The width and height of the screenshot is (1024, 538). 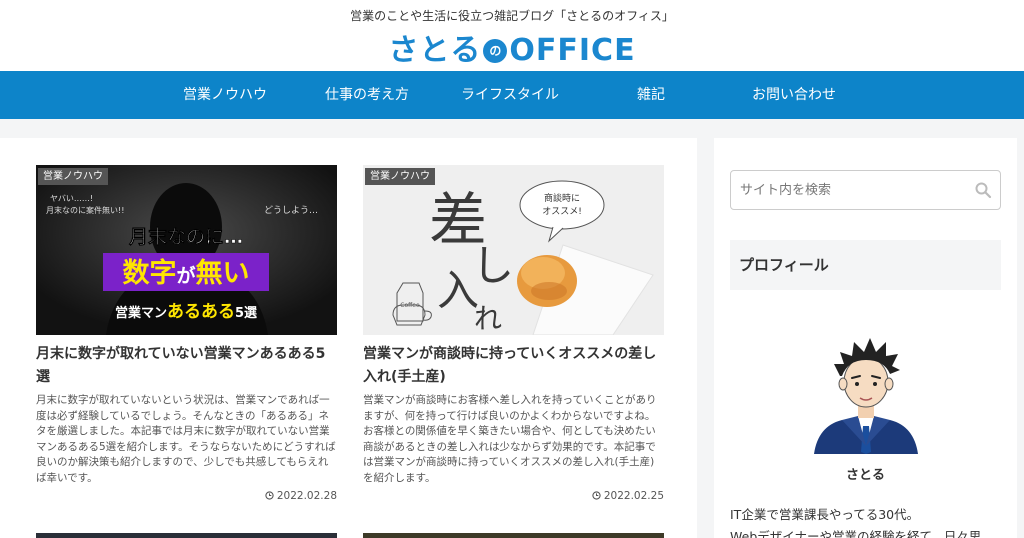 I want to click on search-icon, so click(x=983, y=190).